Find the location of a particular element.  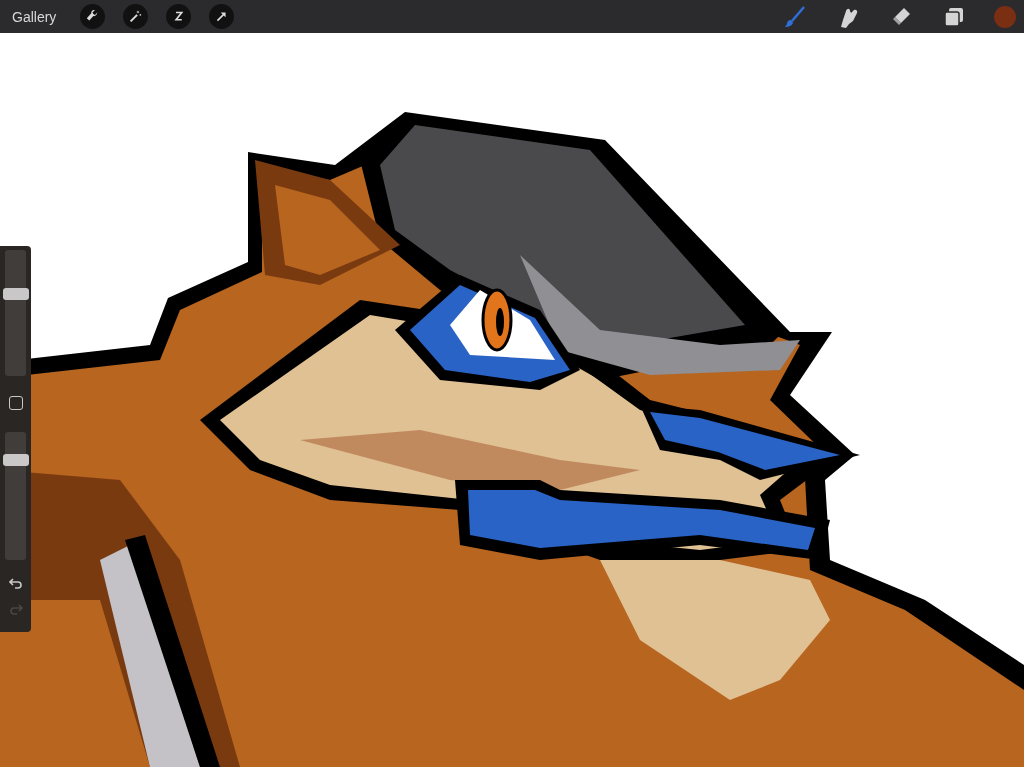

selection-button is located at coordinates (179, 16).